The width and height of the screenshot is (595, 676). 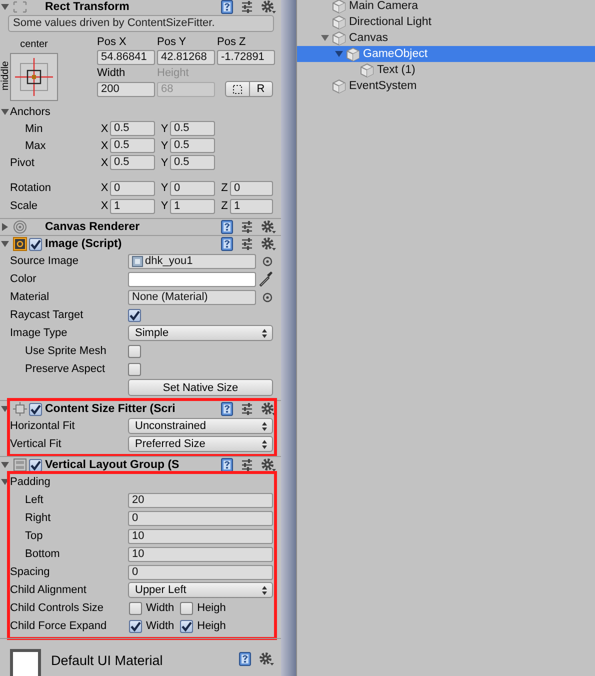 What do you see at coordinates (200, 590) in the screenshot?
I see `dropdown: Upper Left` at bounding box center [200, 590].